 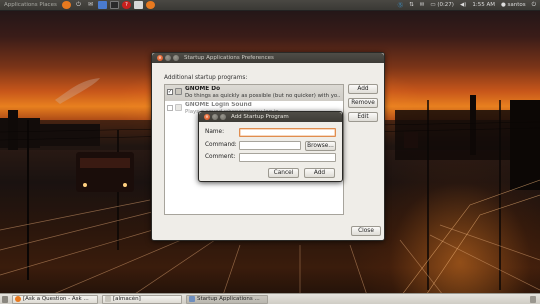 I want to click on name-field, so click(x=287, y=132).